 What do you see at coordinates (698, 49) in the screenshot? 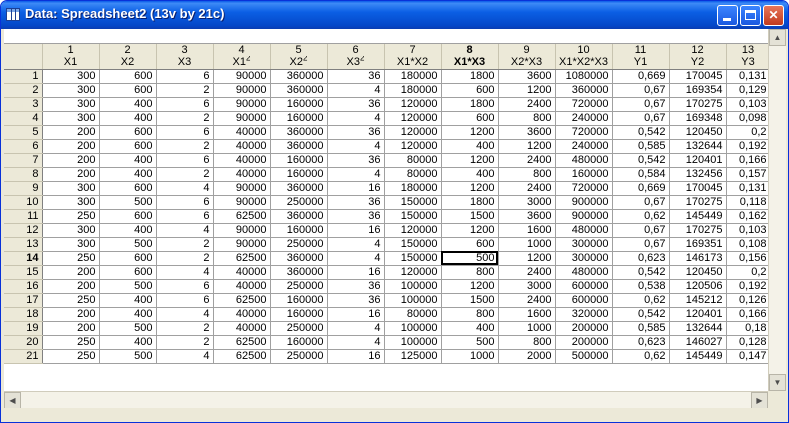
I see `column-number: 12` at bounding box center [698, 49].